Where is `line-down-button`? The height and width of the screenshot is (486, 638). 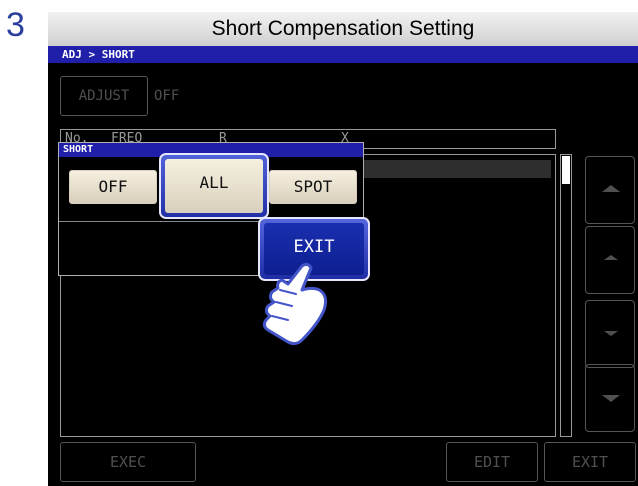
line-down-button is located at coordinates (610, 334).